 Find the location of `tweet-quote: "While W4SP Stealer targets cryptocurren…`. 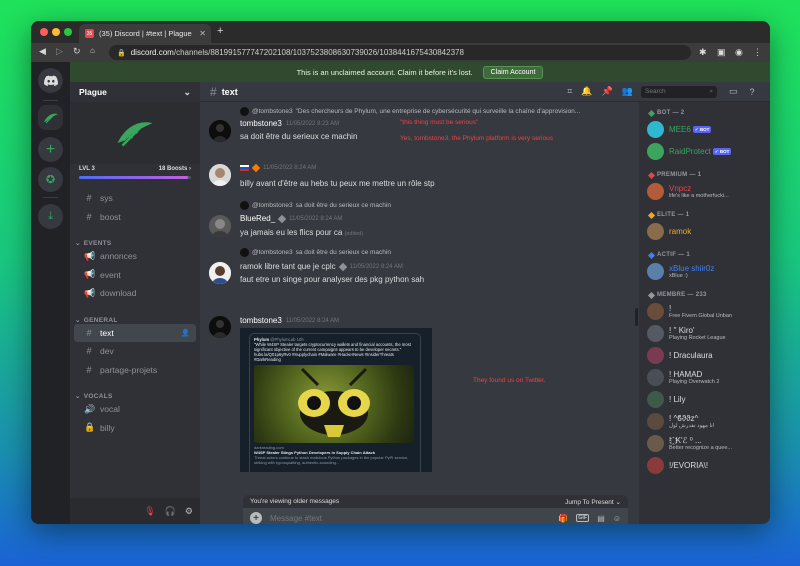

tweet-quote: "While W4SP Stealer targets cryptocurren… is located at coordinates (332, 347).